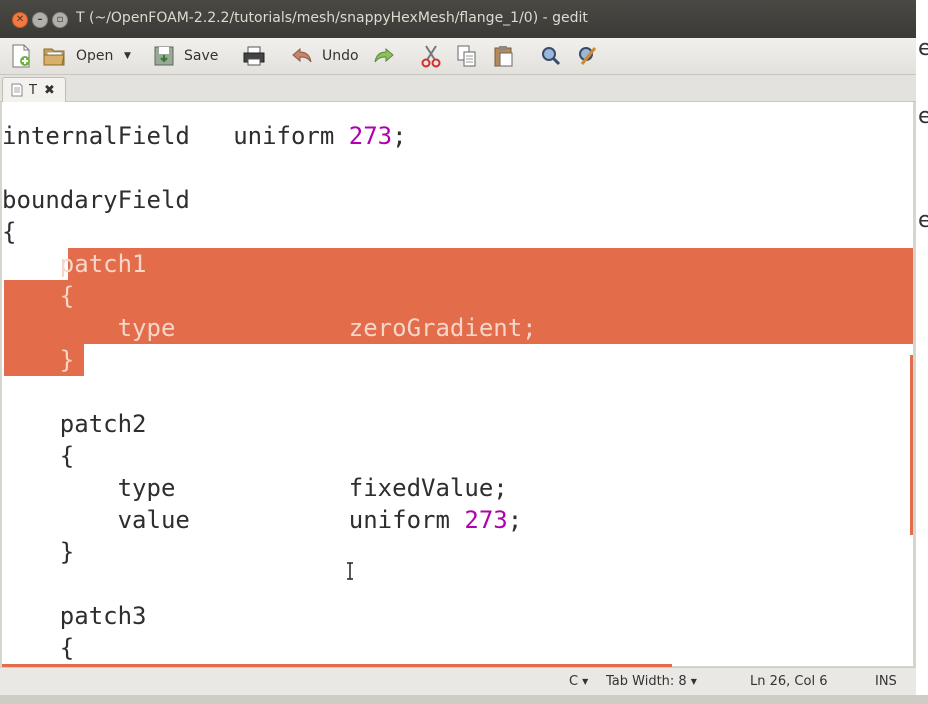 The image size is (928, 704). I want to click on undo-button: Undo, so click(324, 56).